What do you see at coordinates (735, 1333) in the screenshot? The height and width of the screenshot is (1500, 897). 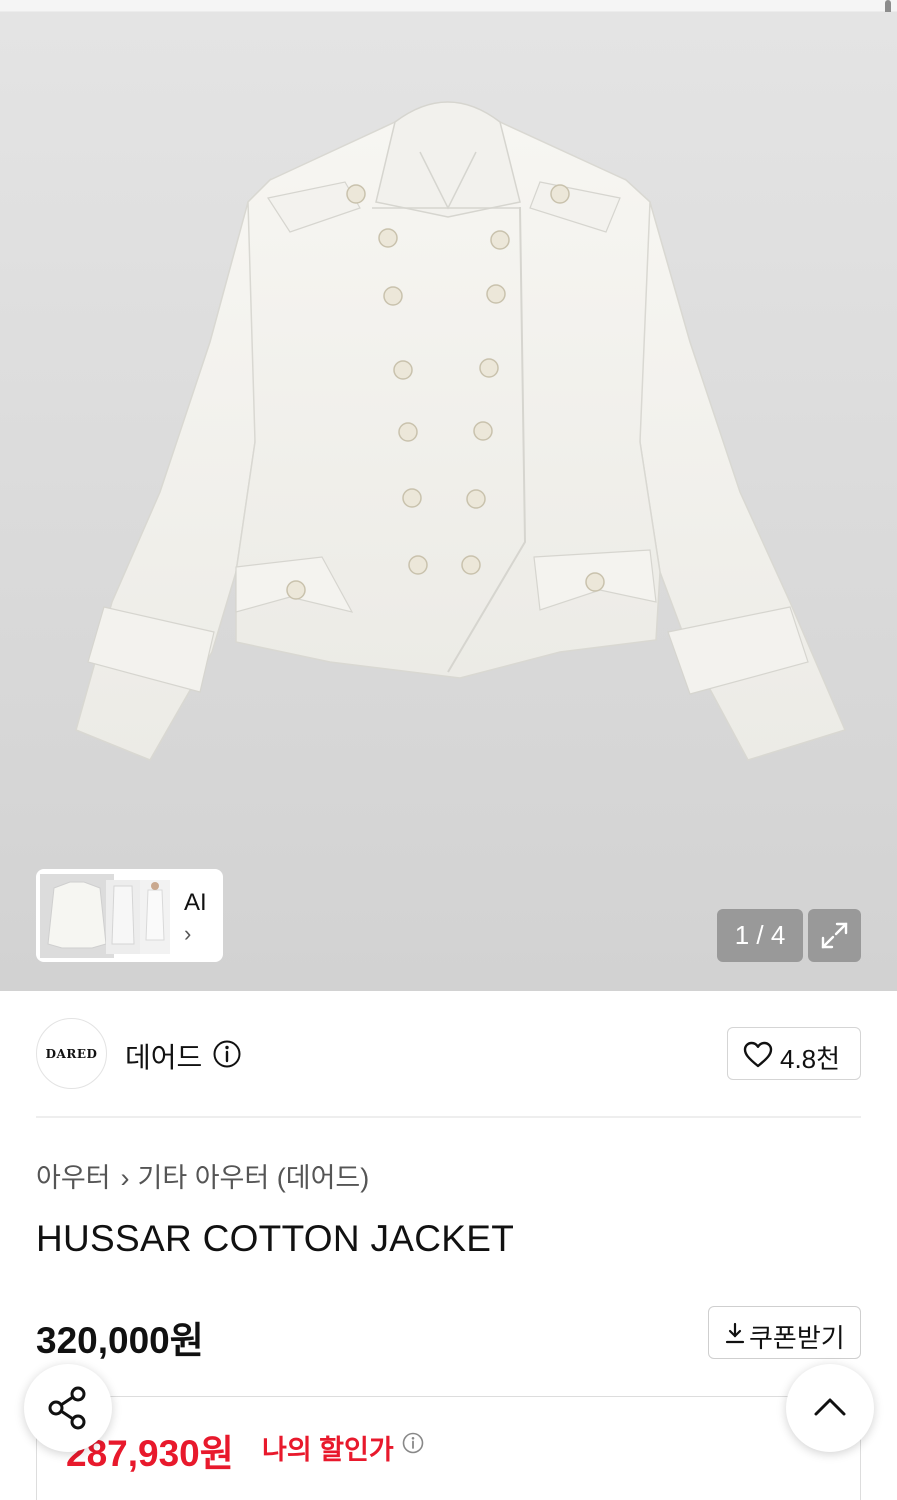 I see `download-icon` at bounding box center [735, 1333].